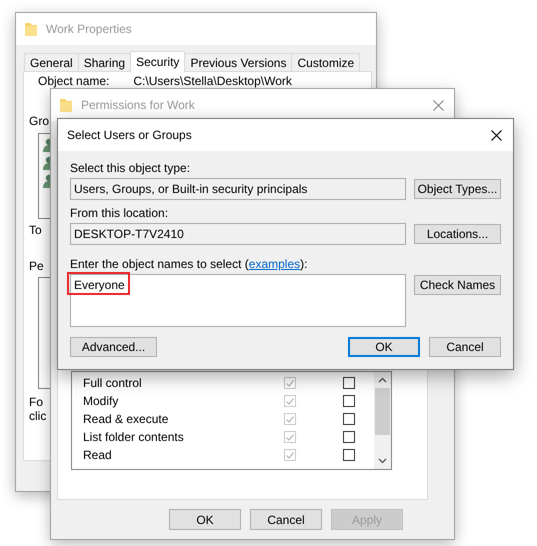  What do you see at coordinates (457, 285) in the screenshot?
I see `check-names-button: Check Names` at bounding box center [457, 285].